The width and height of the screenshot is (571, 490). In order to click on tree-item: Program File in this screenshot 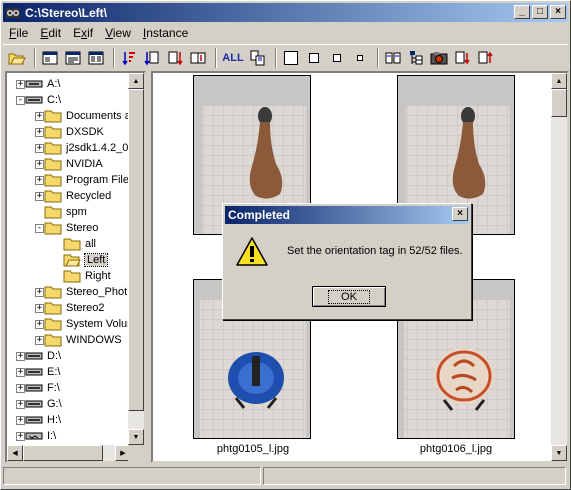, I will do `click(86, 180)`.